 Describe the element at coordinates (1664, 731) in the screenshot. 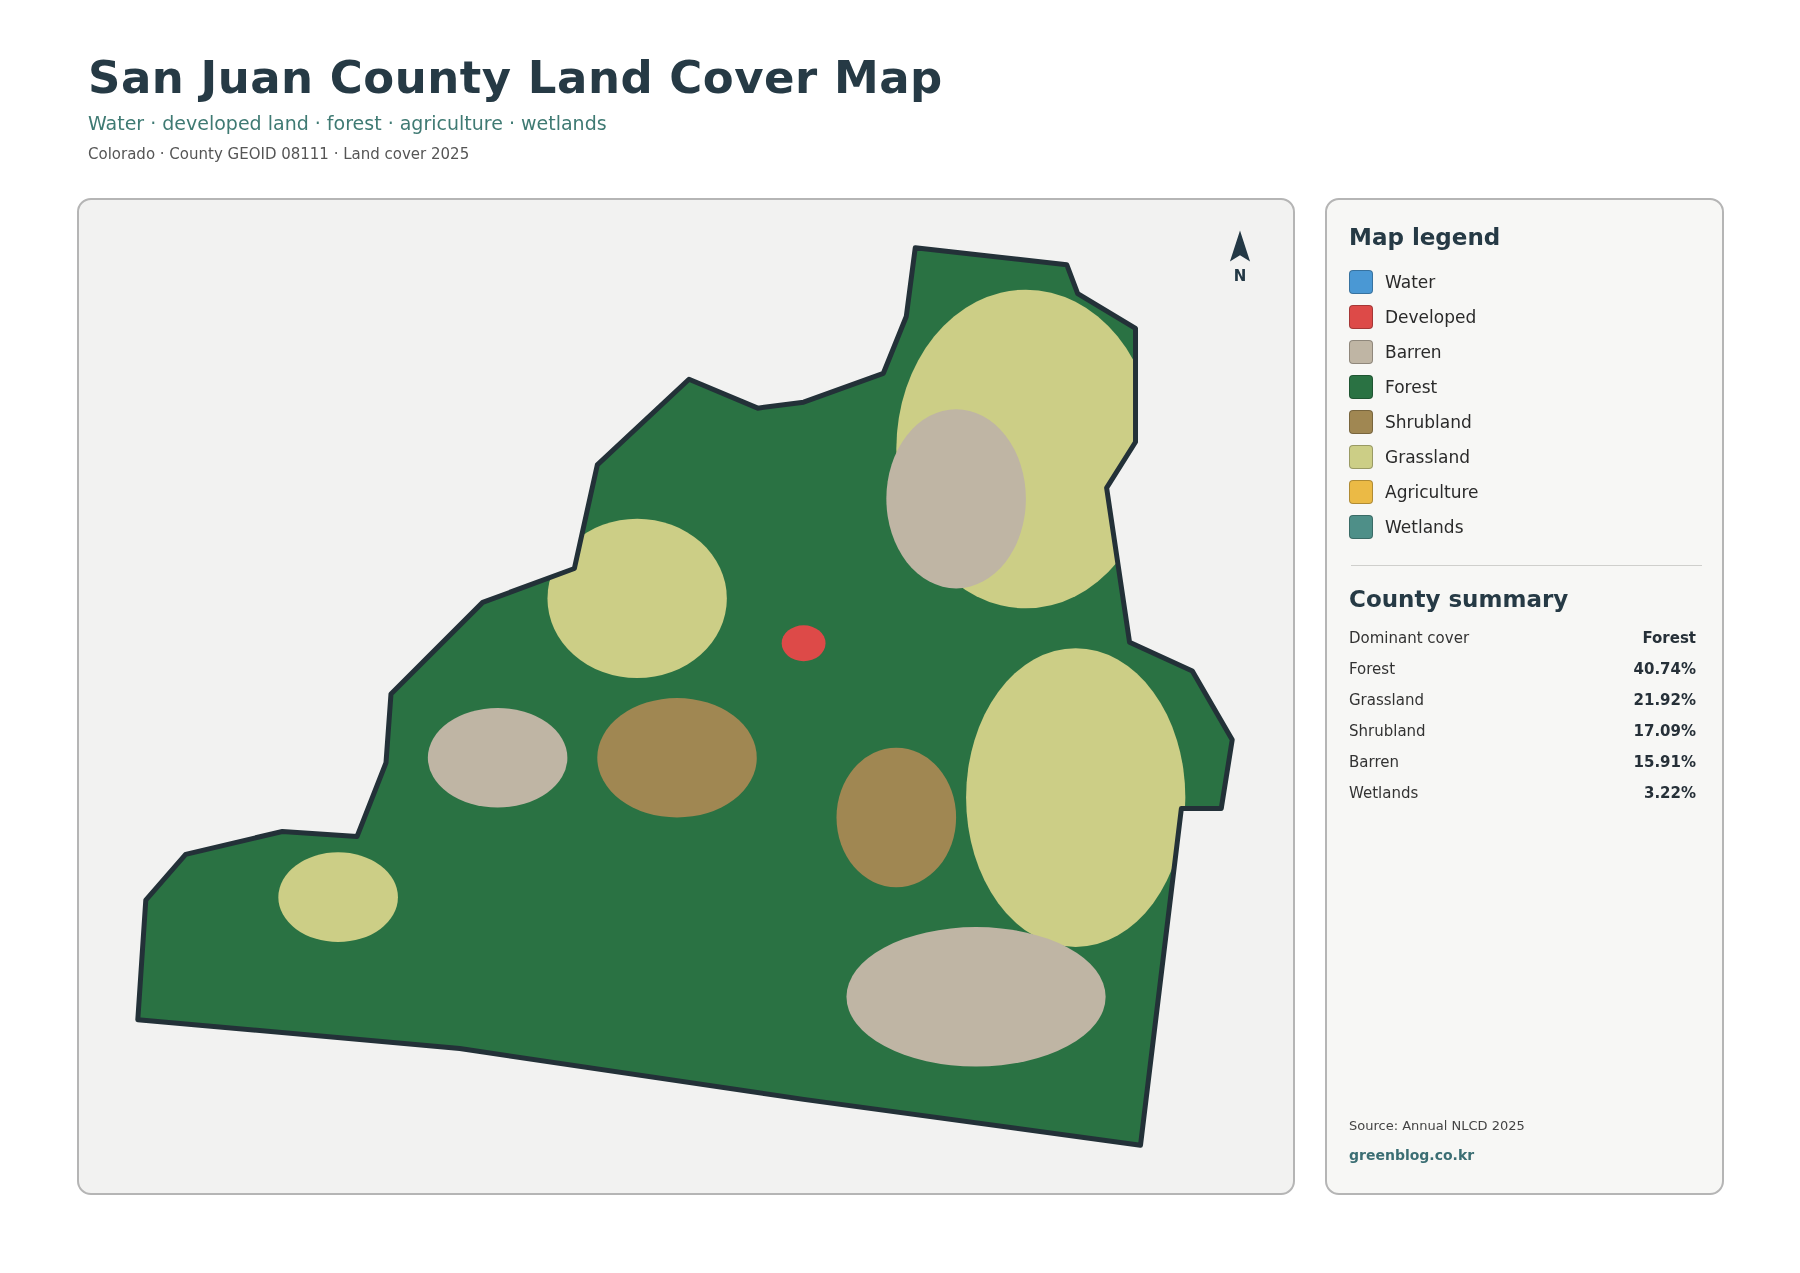

I see `summary-value: 17.09%` at that location.